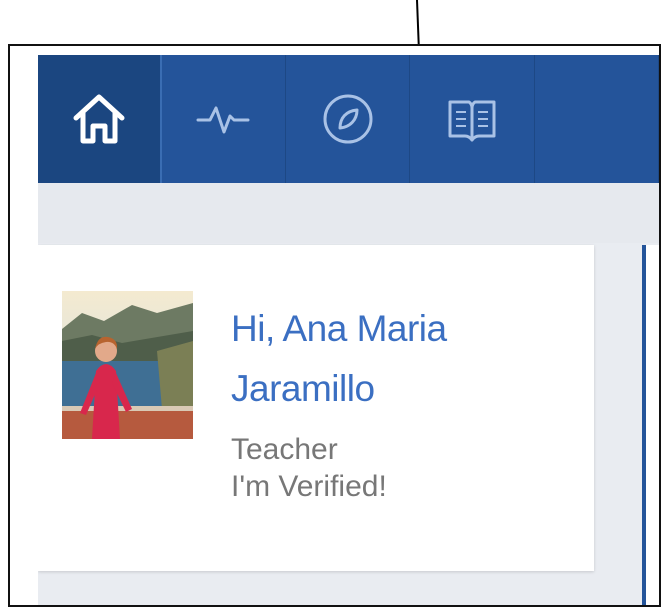  What do you see at coordinates (401, 359) in the screenshot?
I see `user-greeting: Hi, Ana Maria Jaramillo` at bounding box center [401, 359].